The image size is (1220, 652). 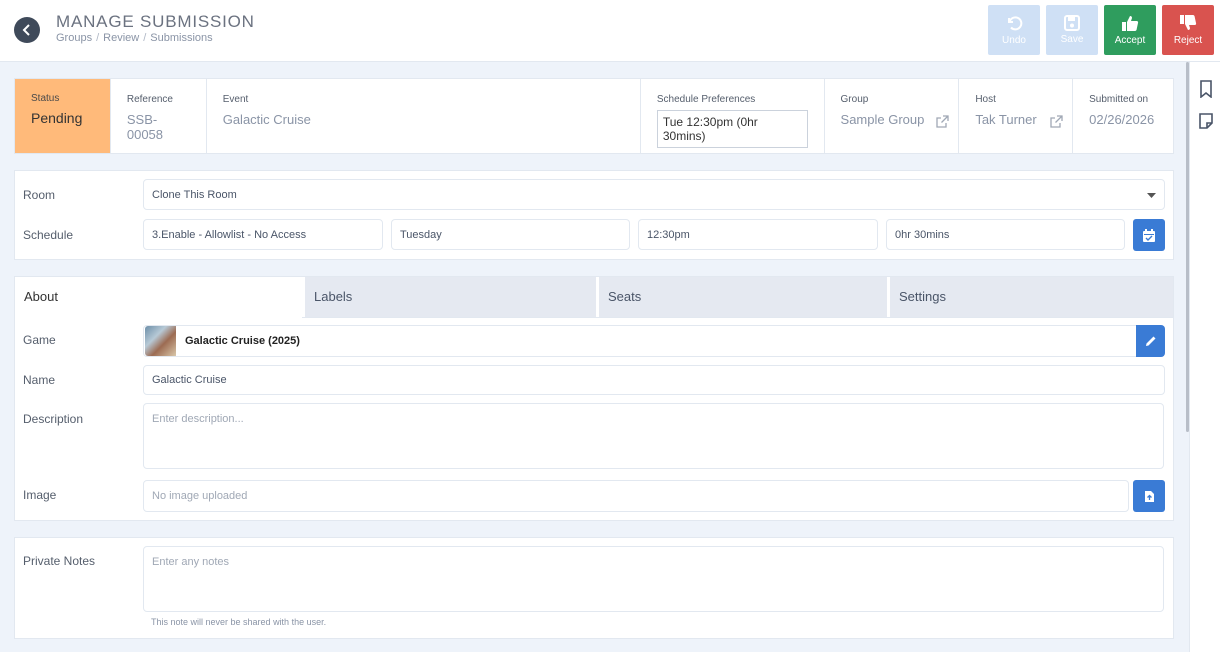 I want to click on upload-image-button, so click(x=1149, y=496).